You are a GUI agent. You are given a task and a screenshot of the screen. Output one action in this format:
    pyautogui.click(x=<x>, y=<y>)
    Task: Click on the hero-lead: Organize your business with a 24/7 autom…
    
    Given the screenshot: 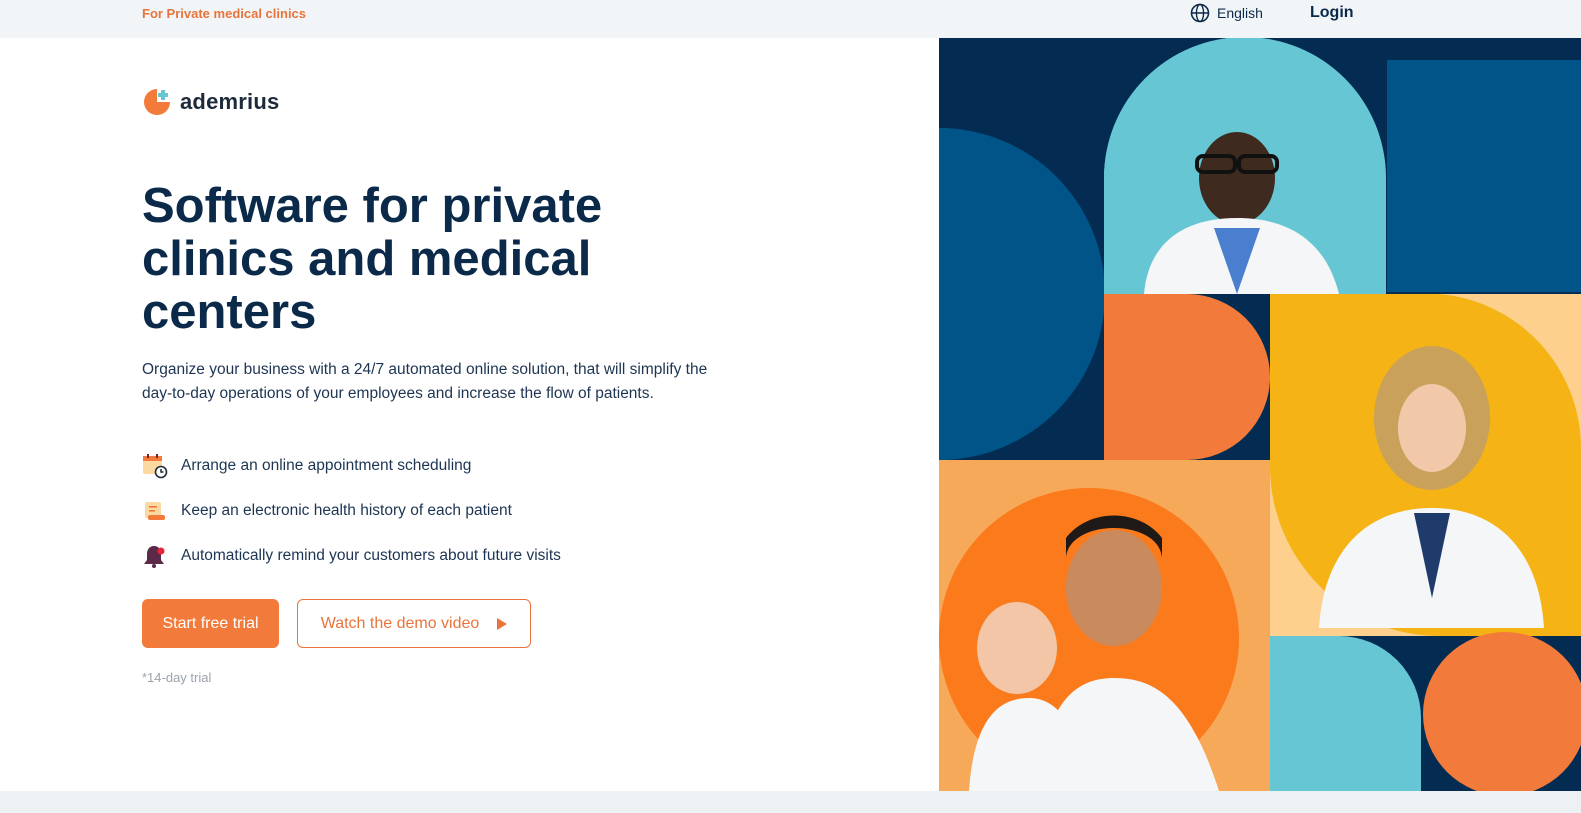 What is the action you would take?
    pyautogui.click(x=425, y=381)
    